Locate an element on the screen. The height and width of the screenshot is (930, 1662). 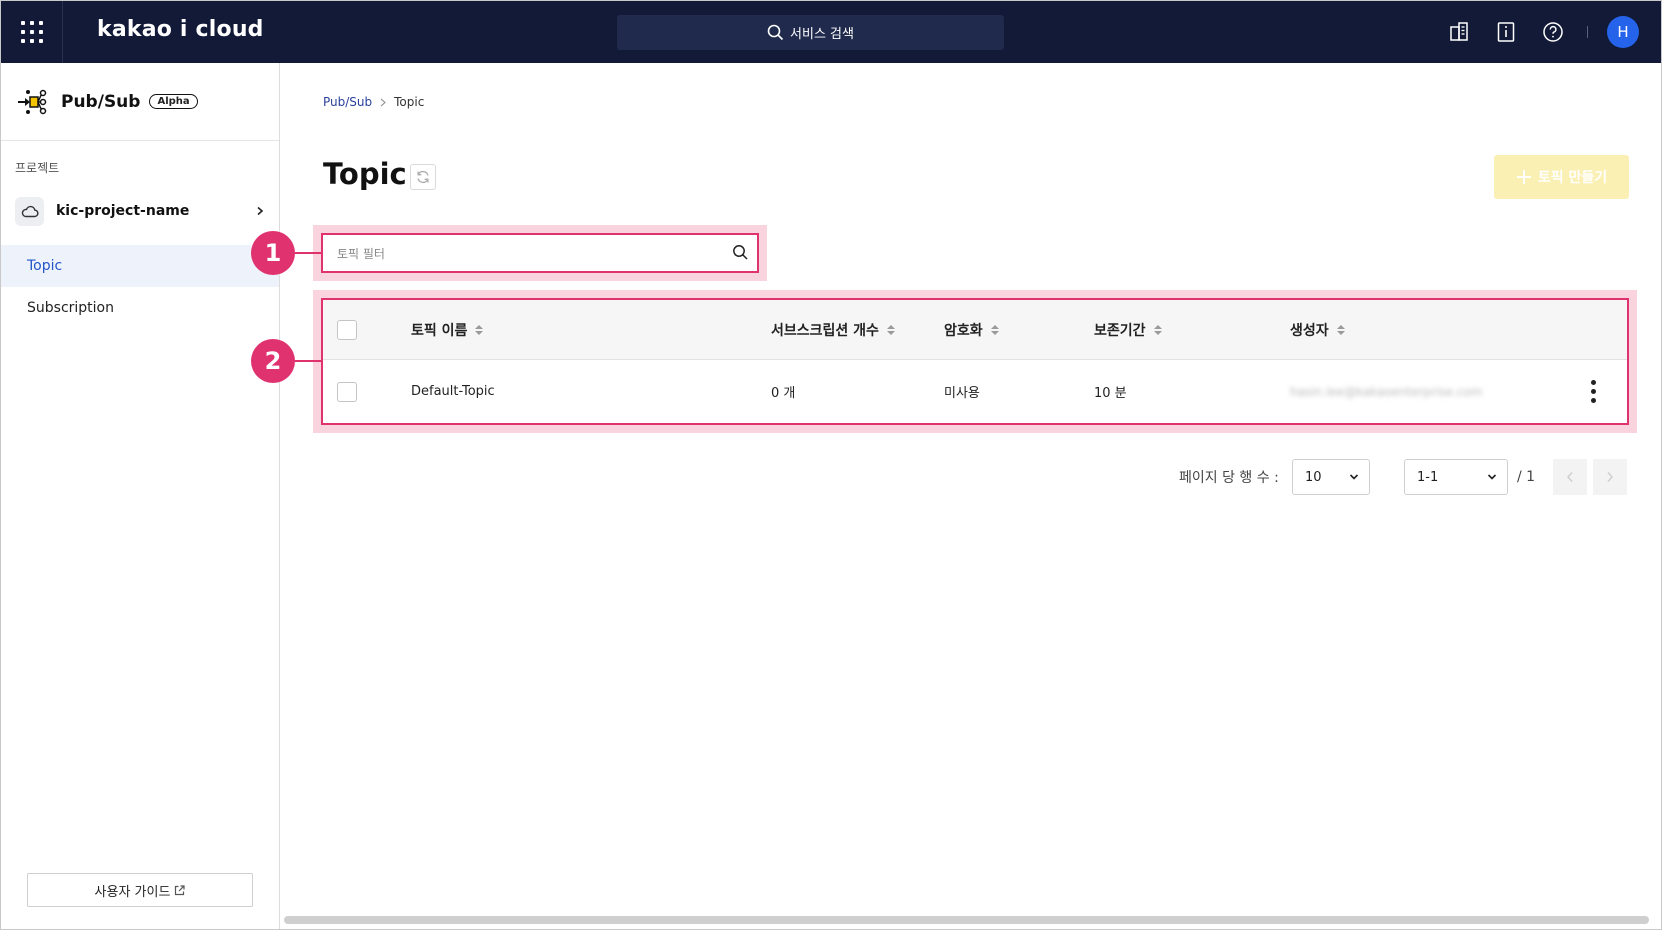
cell-topic-name: Default-Topic is located at coordinates (453, 391).